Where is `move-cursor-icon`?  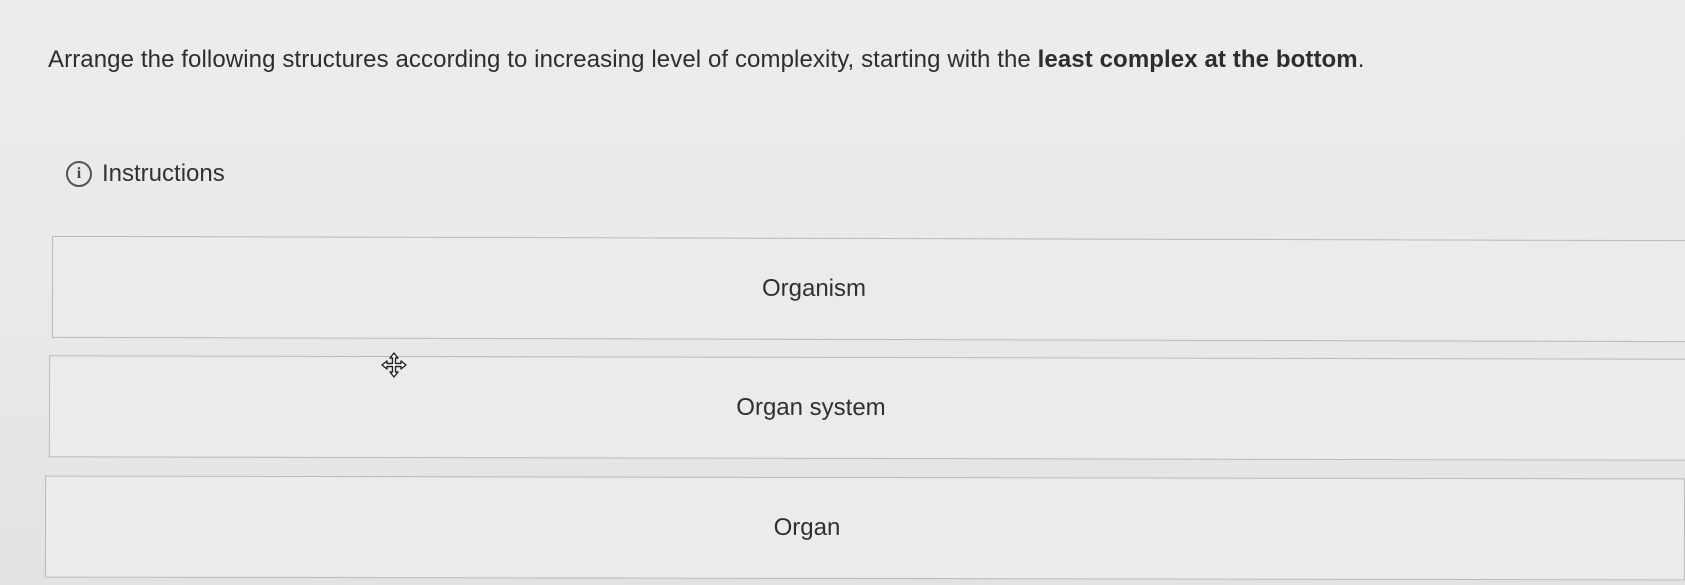
move-cursor-icon is located at coordinates (394, 365).